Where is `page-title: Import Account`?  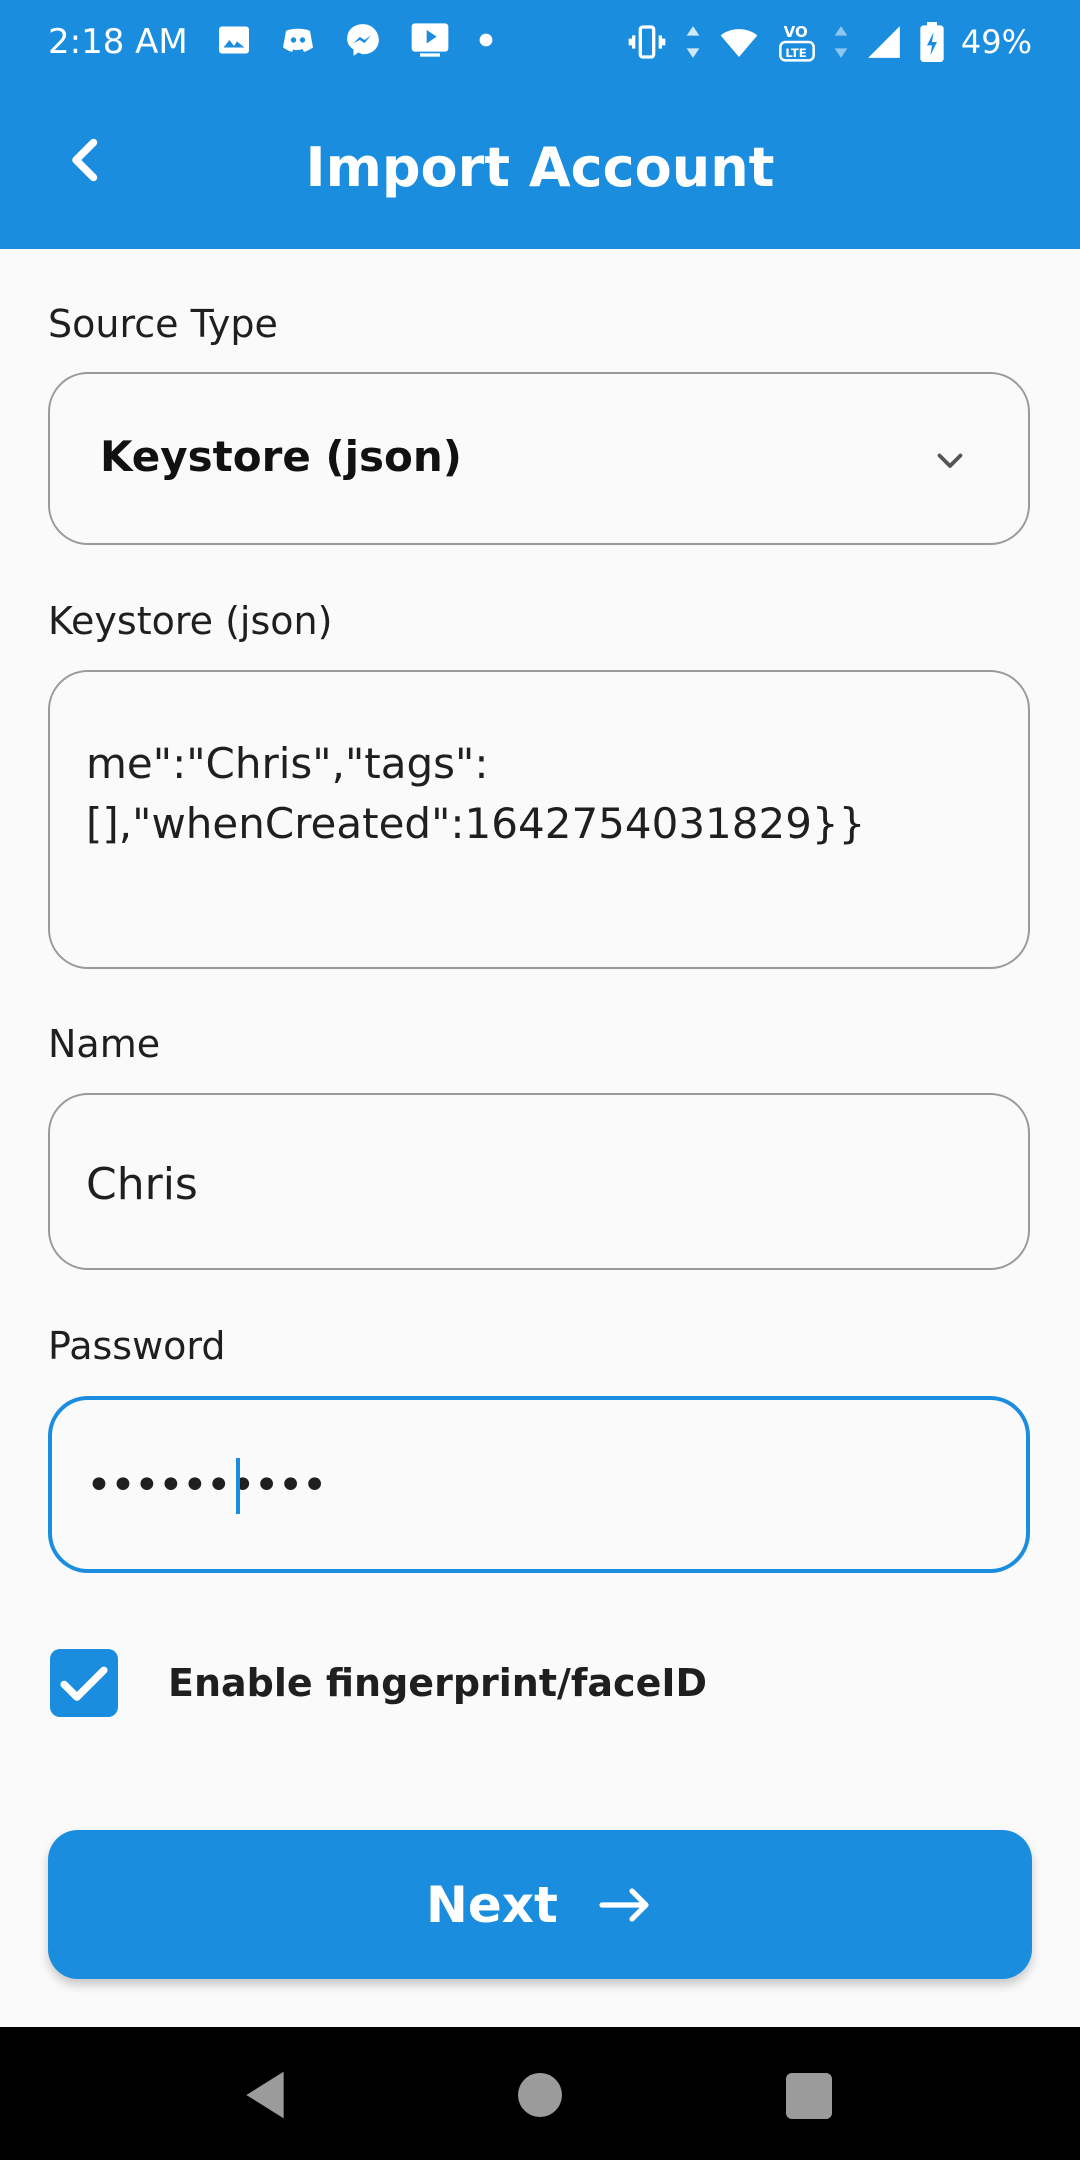 page-title: Import Account is located at coordinates (540, 167).